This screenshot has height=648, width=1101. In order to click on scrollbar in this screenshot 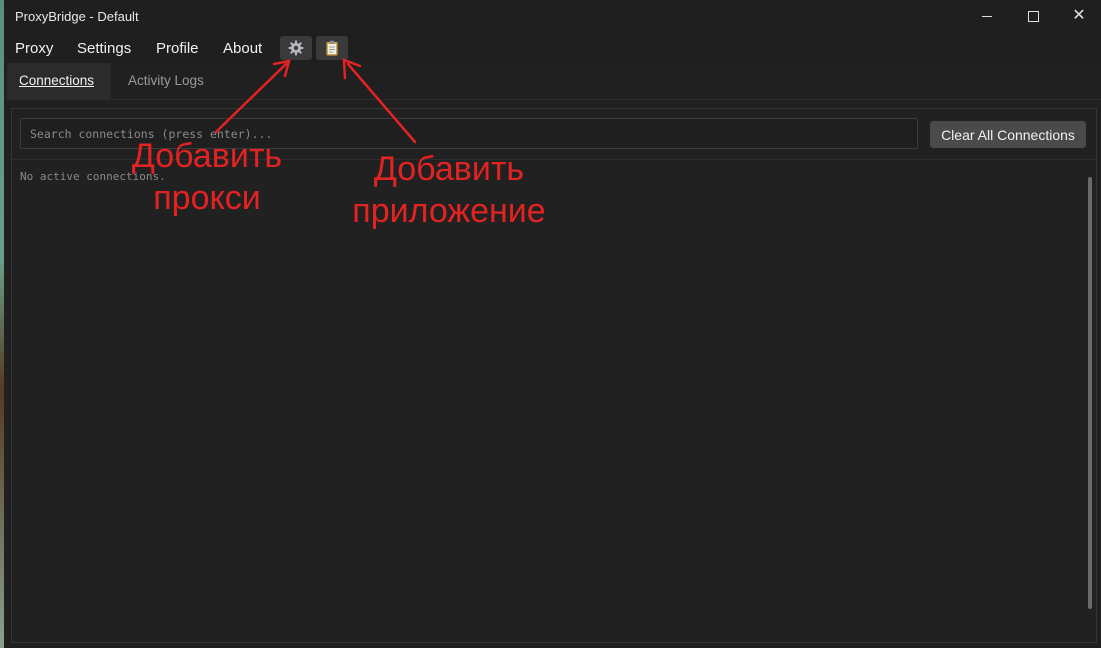, I will do `click(1090, 393)`.